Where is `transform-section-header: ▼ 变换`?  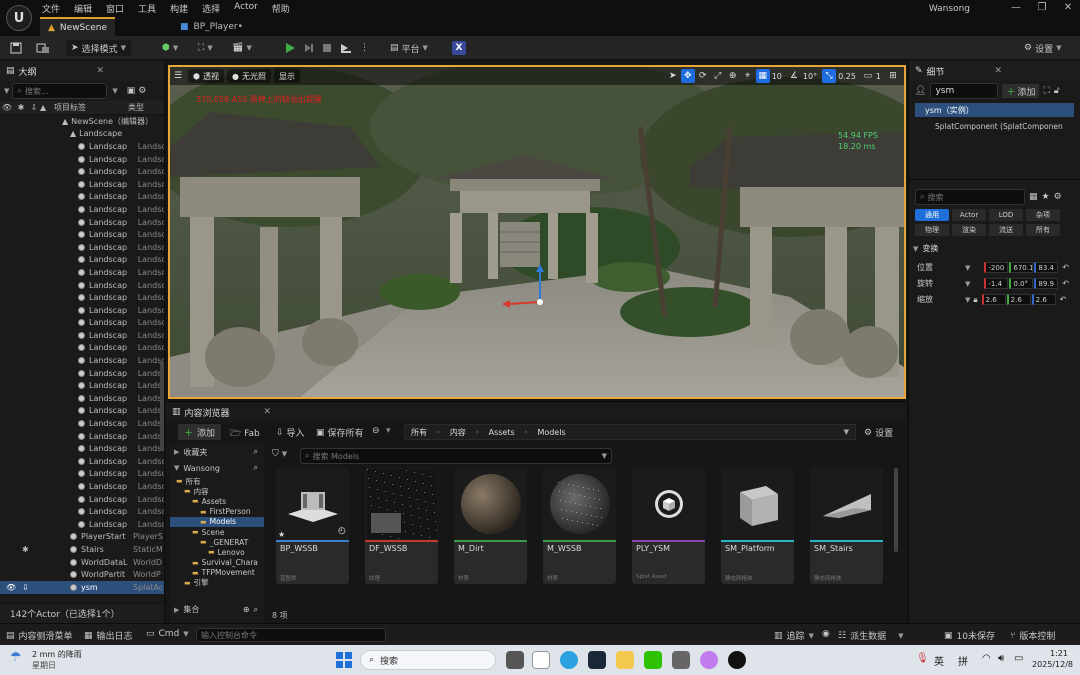
transform-section-header: ▼ 变换 is located at coordinates (925, 248).